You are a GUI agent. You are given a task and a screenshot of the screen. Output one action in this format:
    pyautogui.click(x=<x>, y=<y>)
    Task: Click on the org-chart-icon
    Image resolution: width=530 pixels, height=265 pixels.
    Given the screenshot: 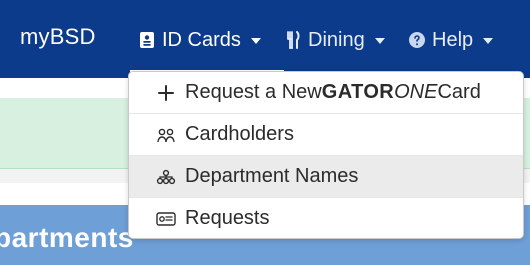 What is the action you would take?
    pyautogui.click(x=166, y=177)
    